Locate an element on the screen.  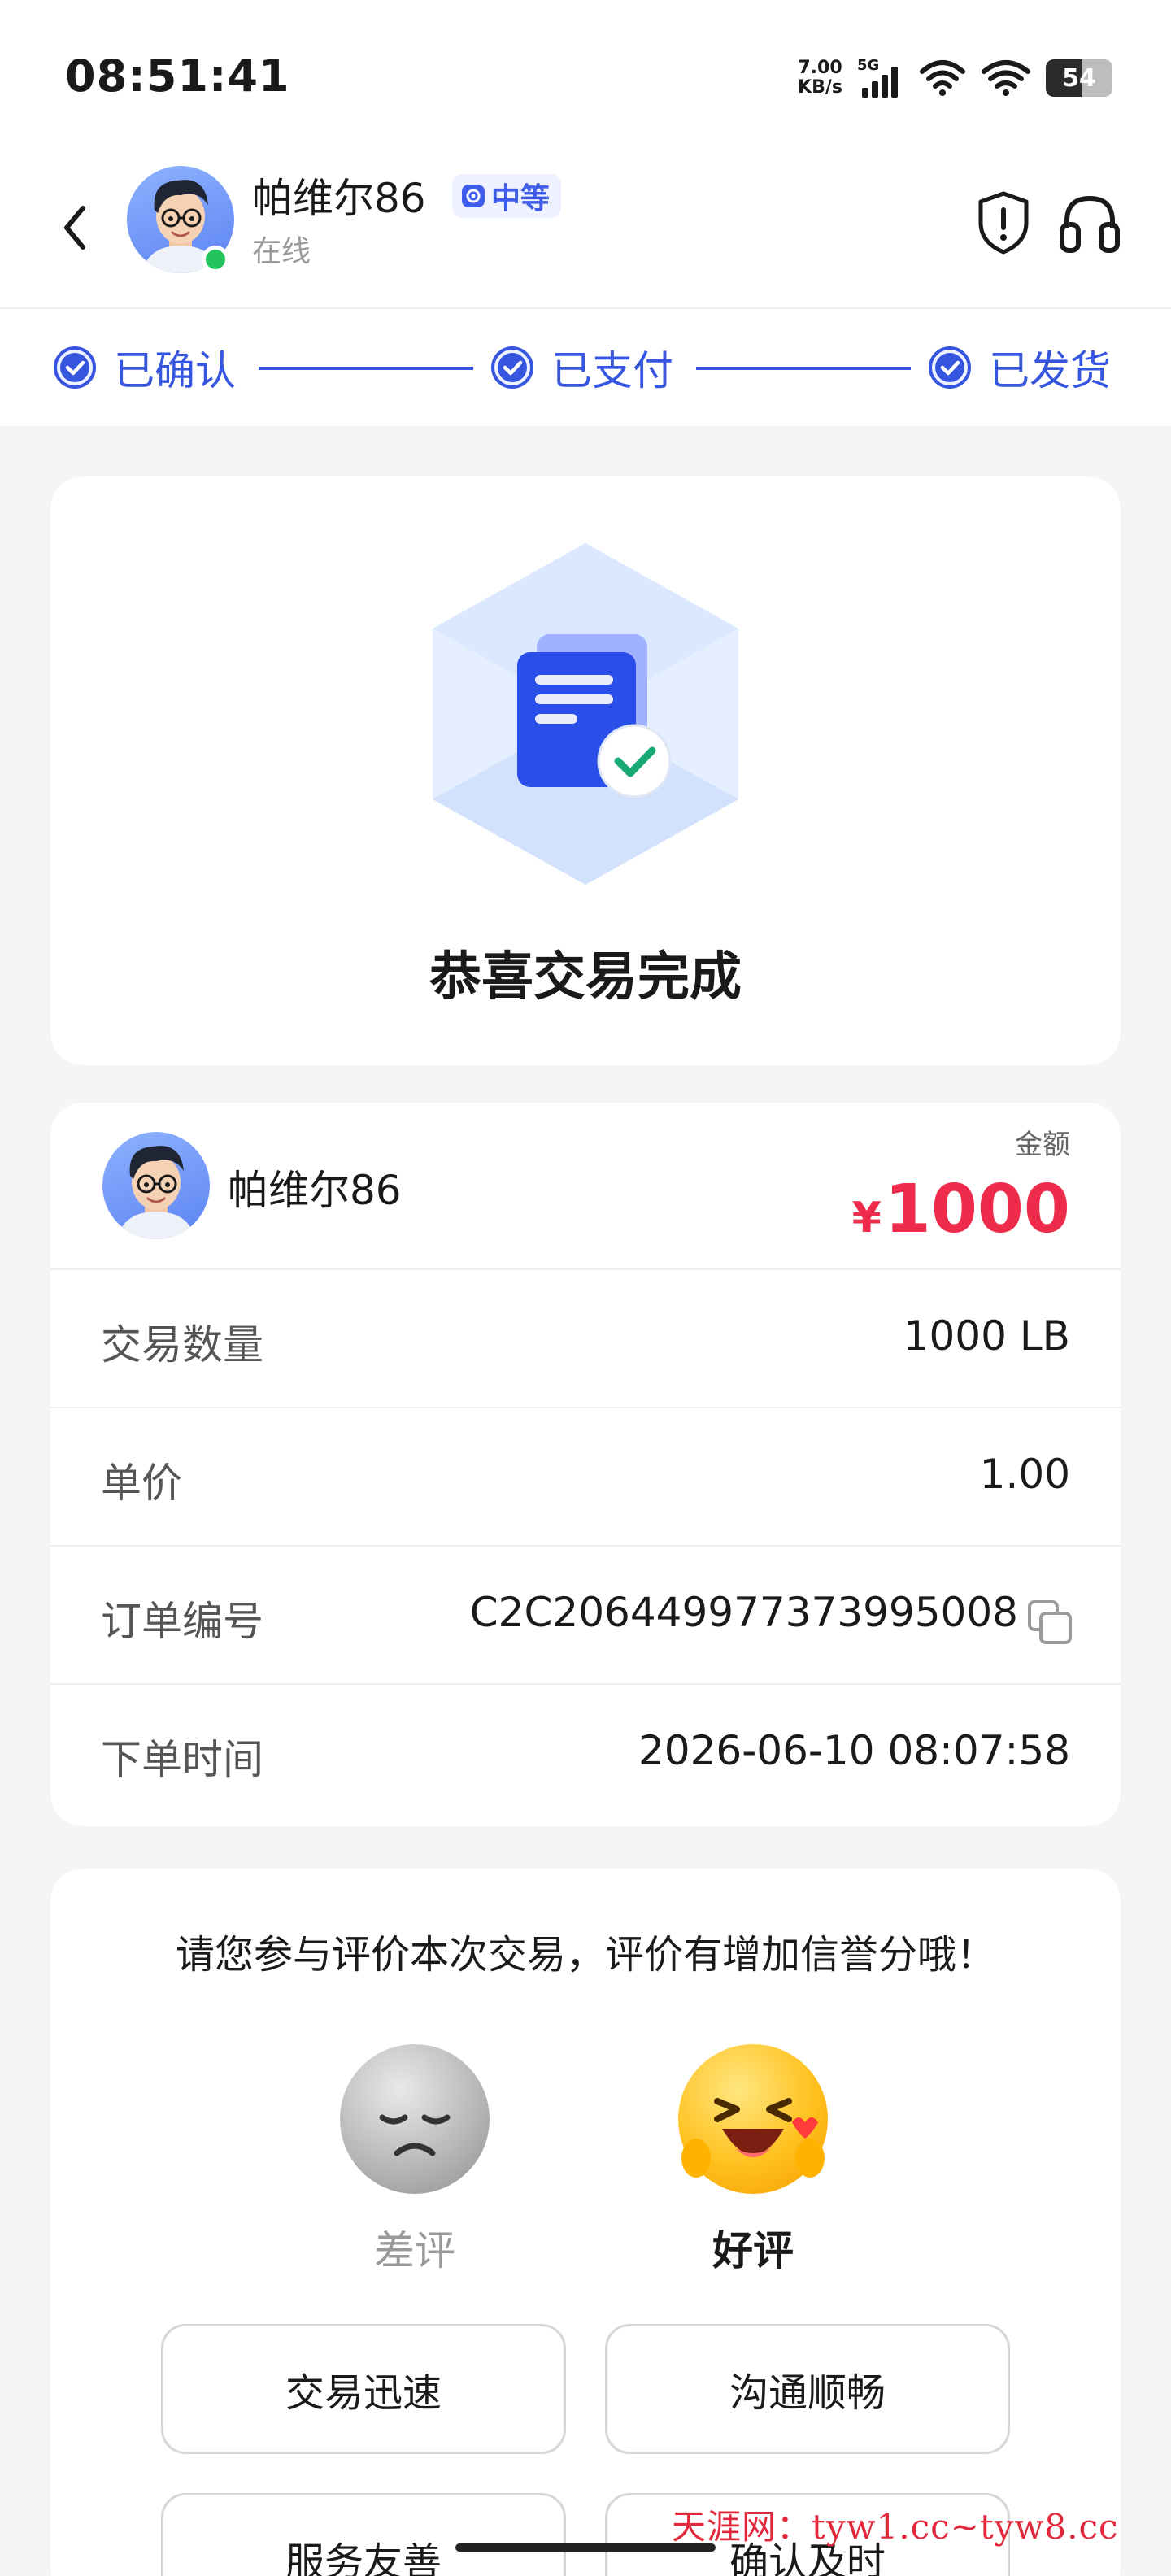
detail-row-label: 下单时间 is located at coordinates (182, 1760).